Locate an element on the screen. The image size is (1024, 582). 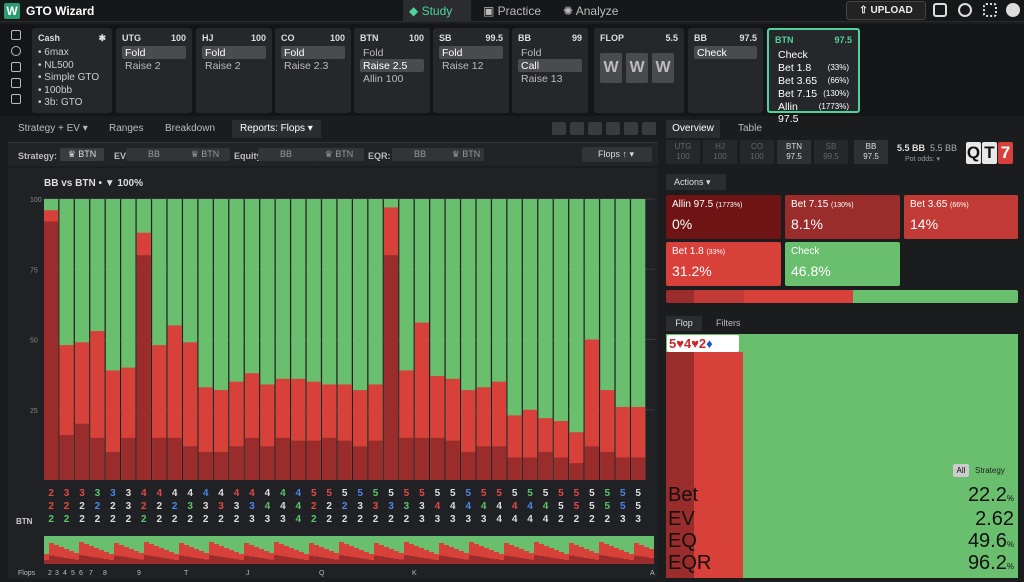
pos-chip-utg: UTG 100 is located at coordinates (683, 152).